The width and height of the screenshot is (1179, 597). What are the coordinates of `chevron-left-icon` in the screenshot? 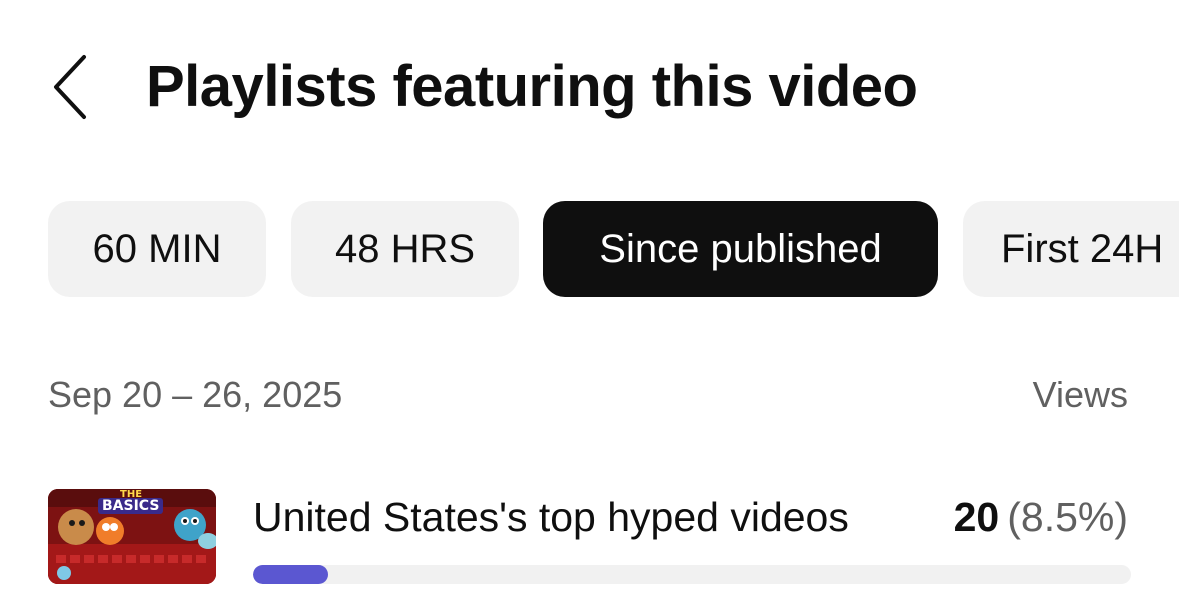 It's located at (70, 87).